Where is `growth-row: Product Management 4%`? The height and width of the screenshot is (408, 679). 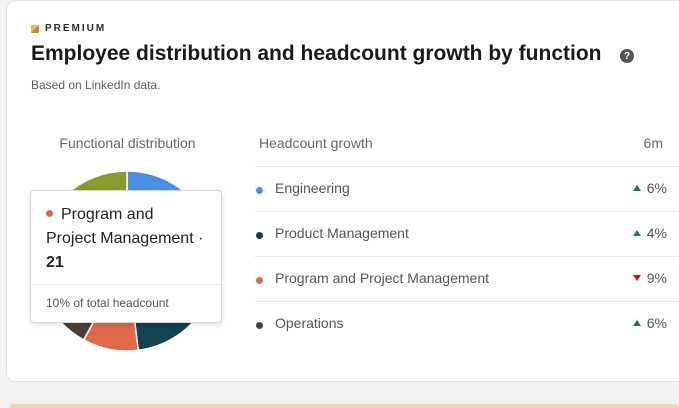 growth-row: Product Management 4% is located at coordinates (467, 233).